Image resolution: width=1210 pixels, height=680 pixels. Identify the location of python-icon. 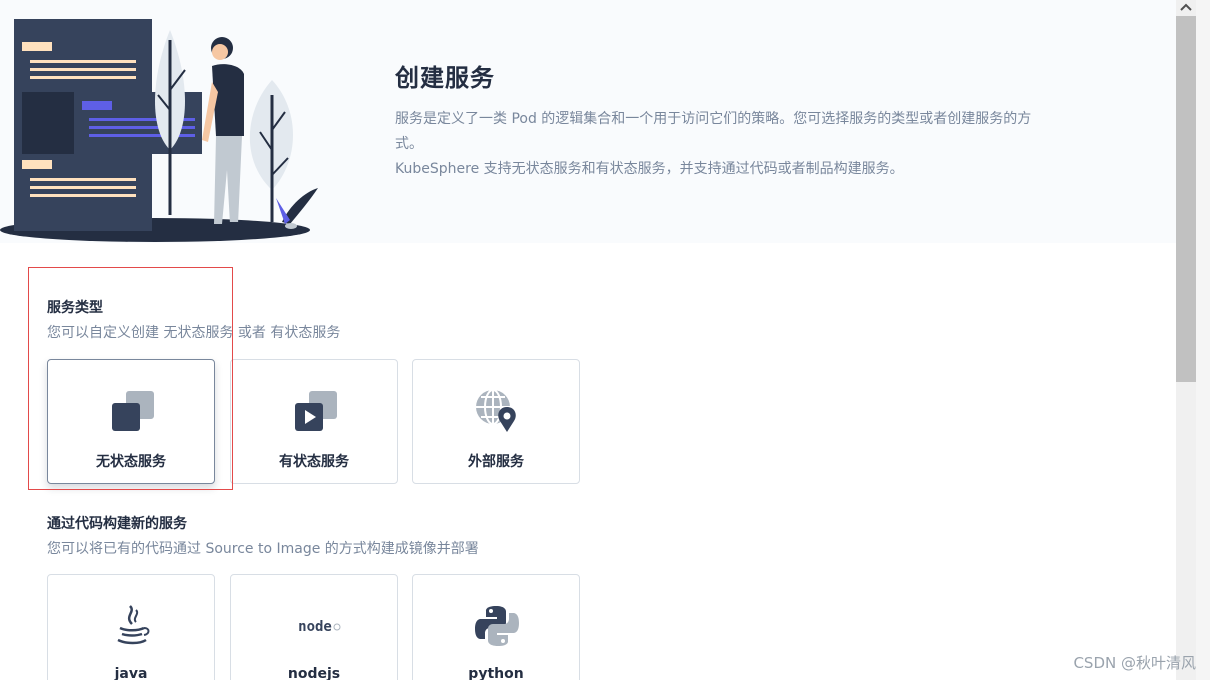
(497, 626).